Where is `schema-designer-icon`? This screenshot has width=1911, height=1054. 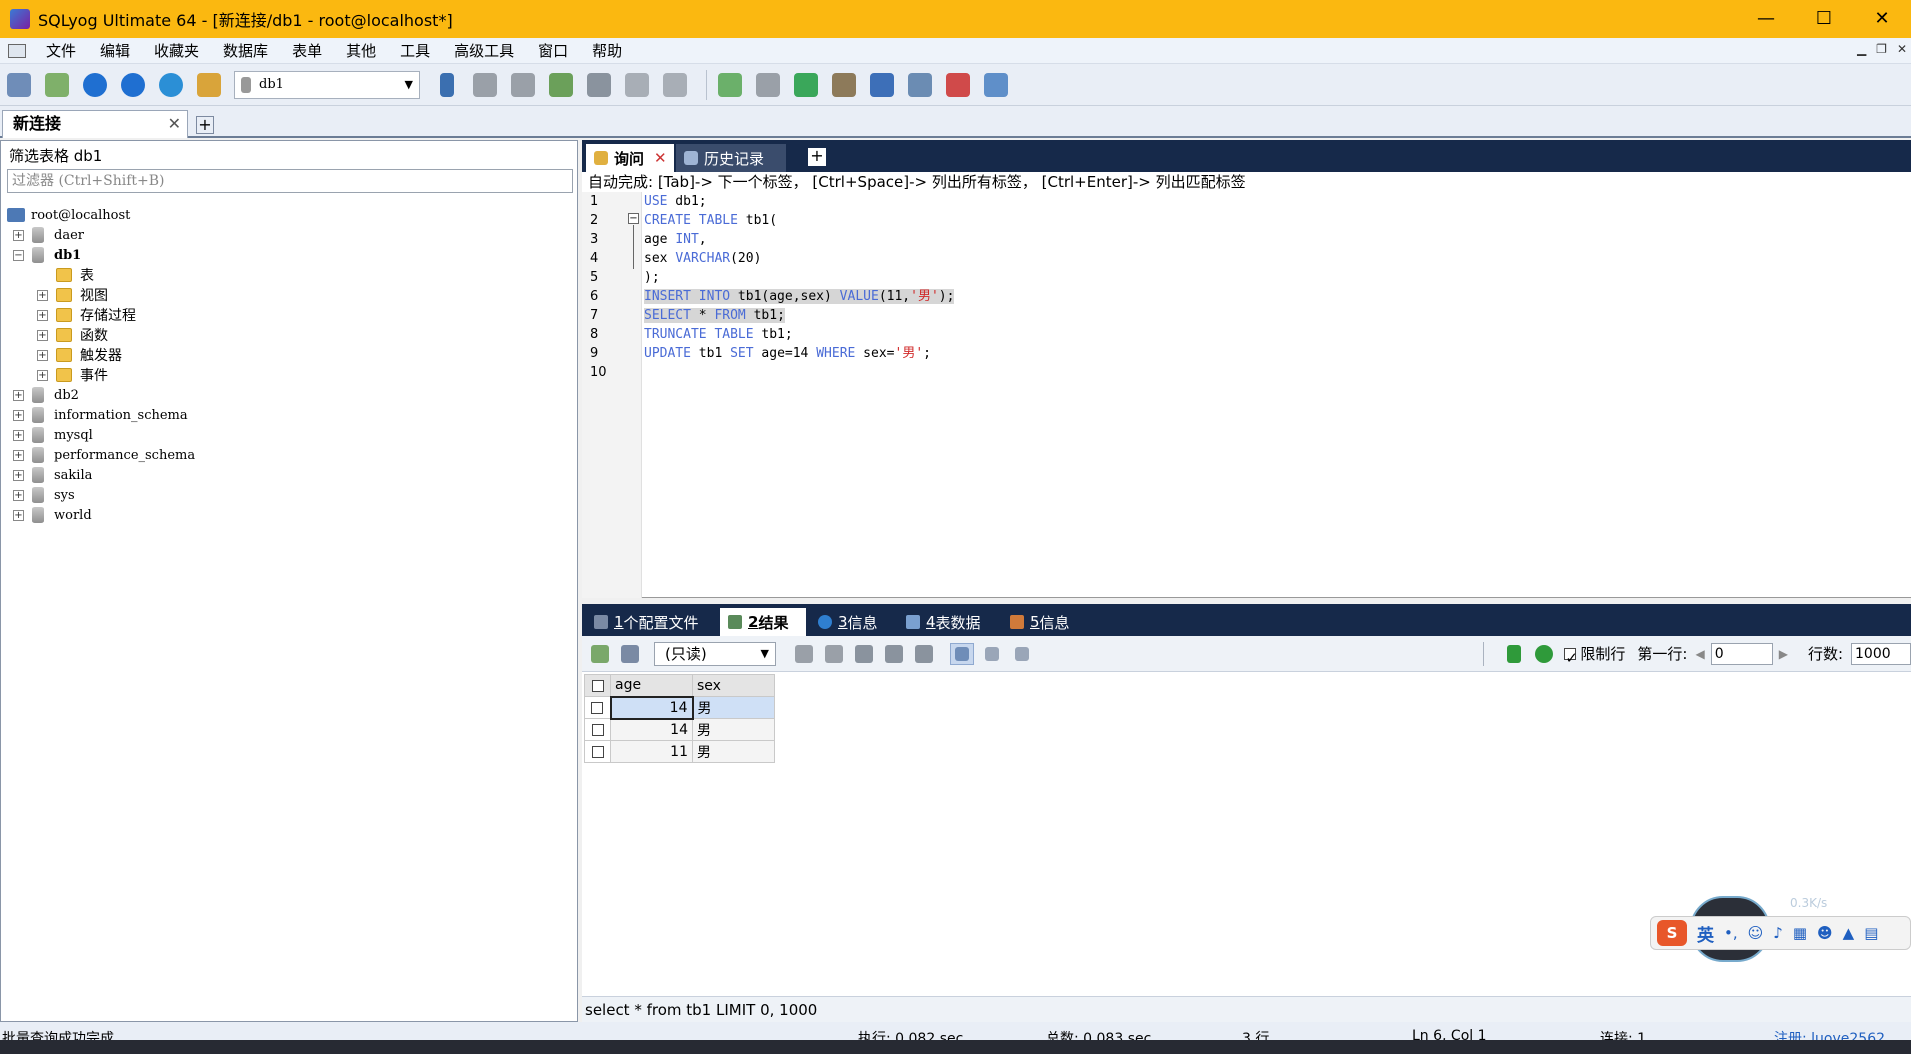 schema-designer-icon is located at coordinates (768, 85).